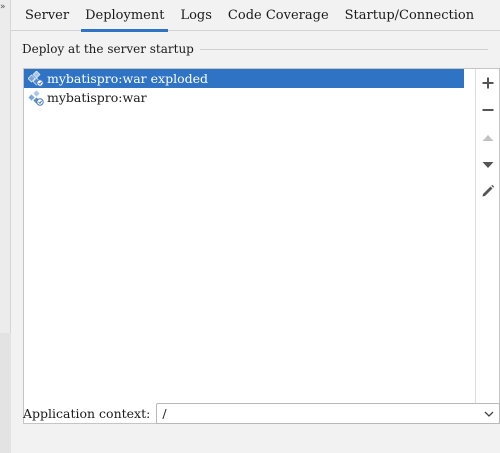 The height and width of the screenshot is (453, 500). I want to click on application-context-combo: /, so click(328, 413).